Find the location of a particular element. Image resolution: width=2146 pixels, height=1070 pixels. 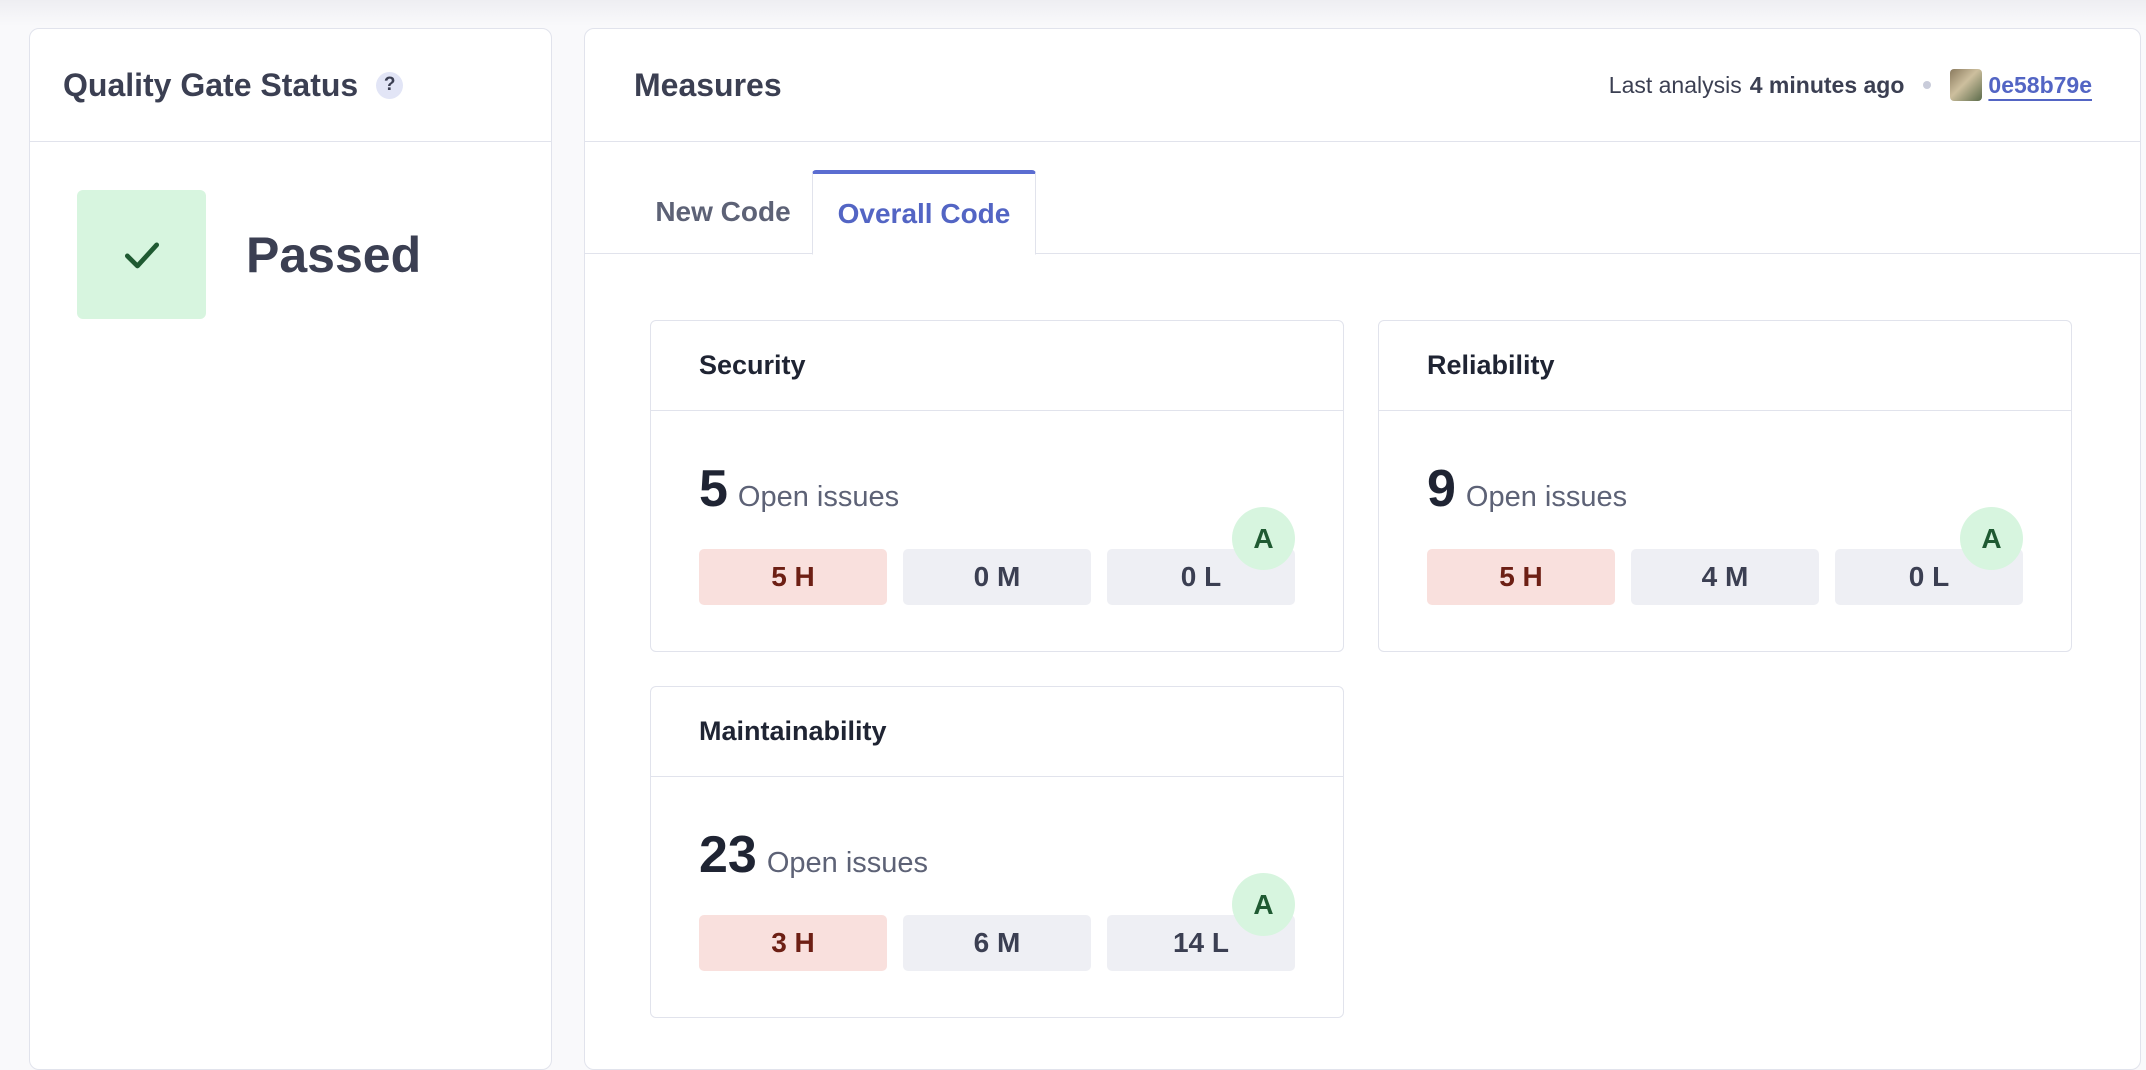

last-analysis-time: 4 minutes ago is located at coordinates (1827, 84).